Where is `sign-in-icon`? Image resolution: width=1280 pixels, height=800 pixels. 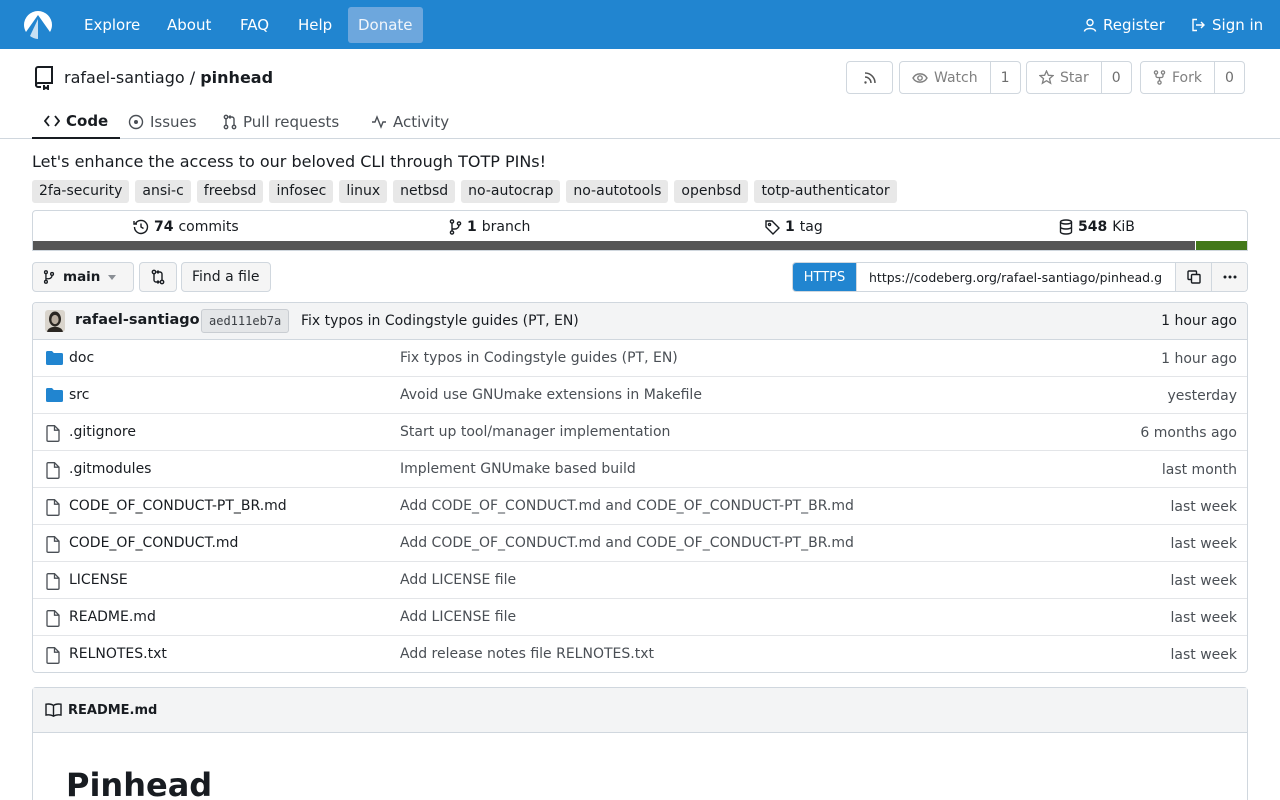 sign-in-icon is located at coordinates (1198, 25).